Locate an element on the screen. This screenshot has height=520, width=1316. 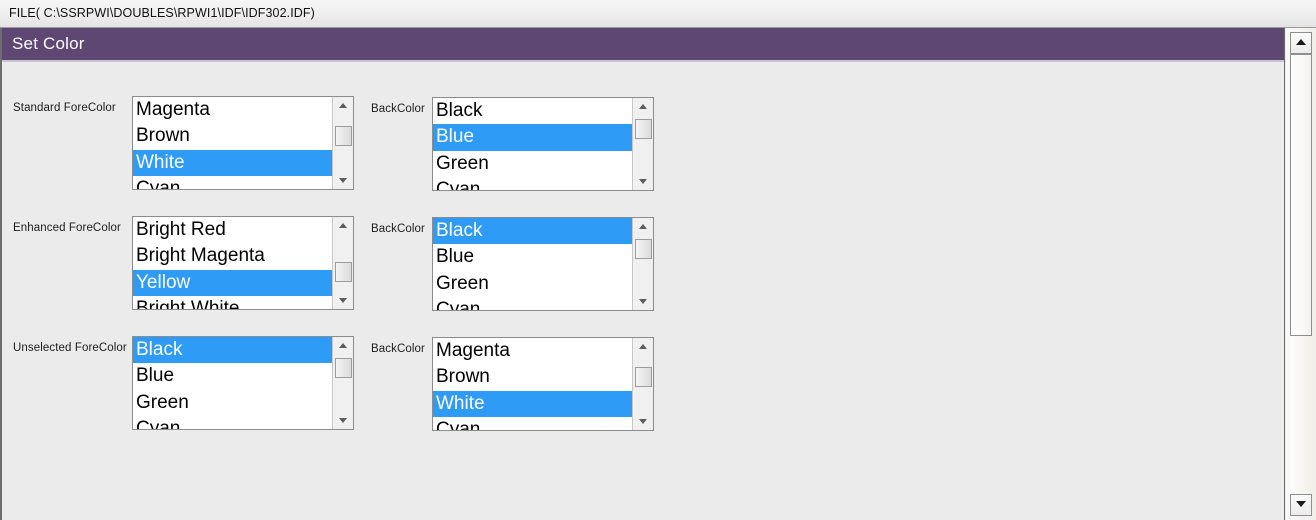
main-vertical-scrollbar is located at coordinates (1301, 274).